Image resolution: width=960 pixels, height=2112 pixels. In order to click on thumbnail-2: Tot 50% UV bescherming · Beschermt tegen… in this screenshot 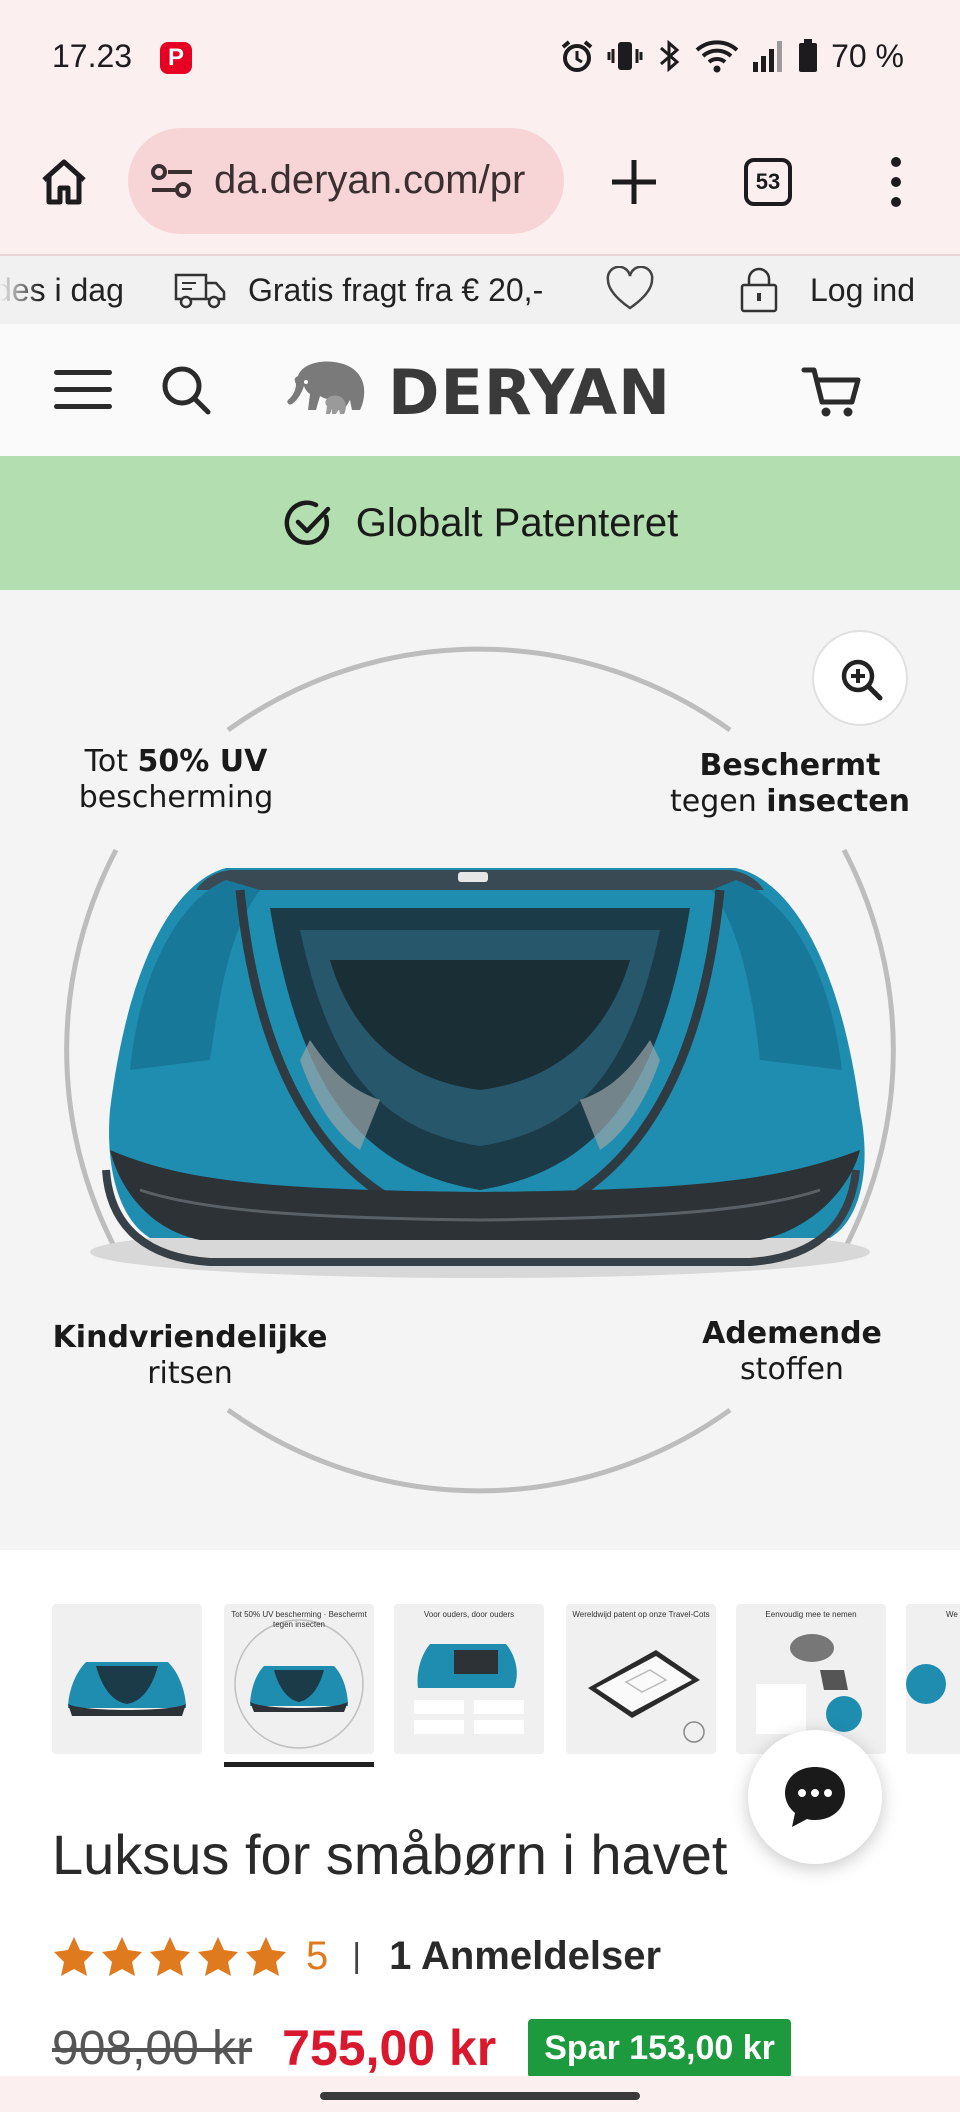, I will do `click(299, 1679)`.